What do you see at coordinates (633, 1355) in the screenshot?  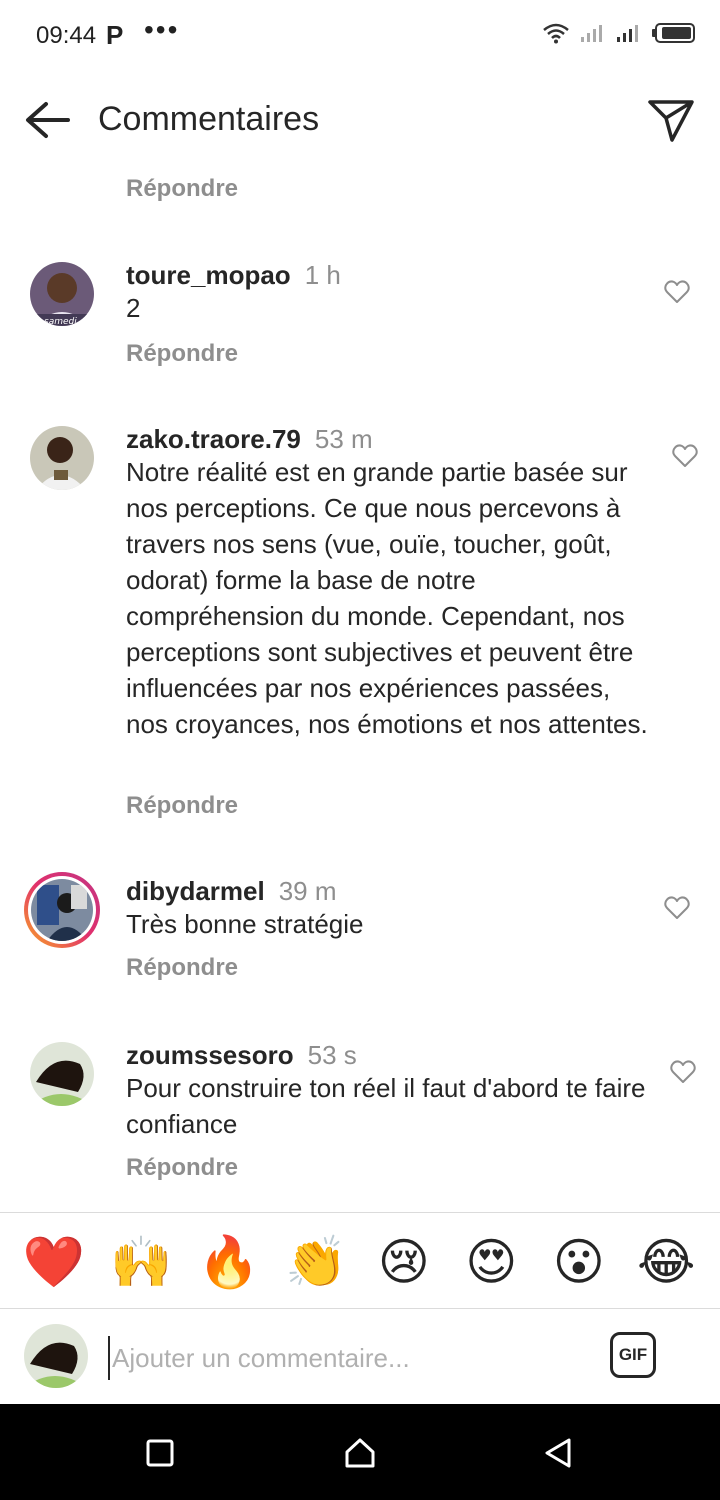 I see `gif-button: GIF` at bounding box center [633, 1355].